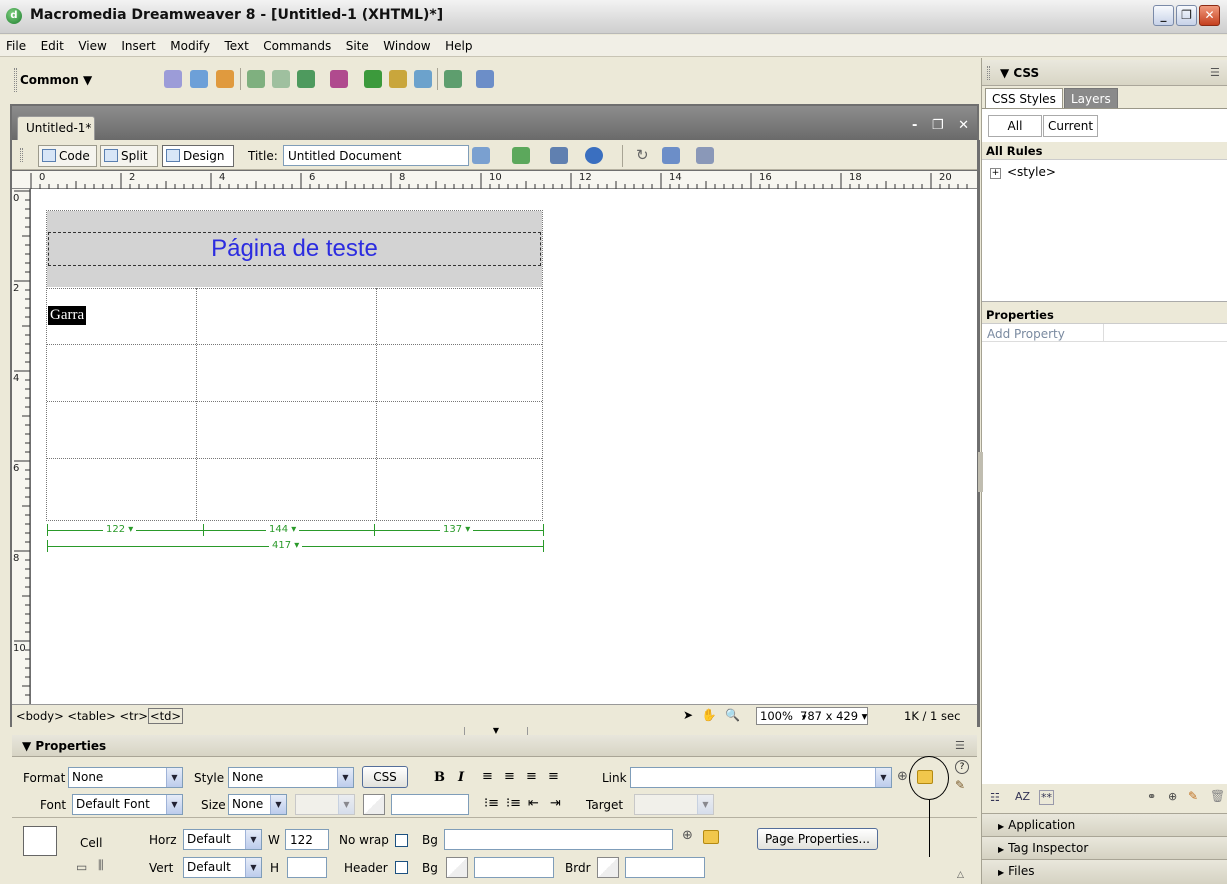 The height and width of the screenshot is (884, 1227). I want to click on css-button: CSS, so click(385, 777).